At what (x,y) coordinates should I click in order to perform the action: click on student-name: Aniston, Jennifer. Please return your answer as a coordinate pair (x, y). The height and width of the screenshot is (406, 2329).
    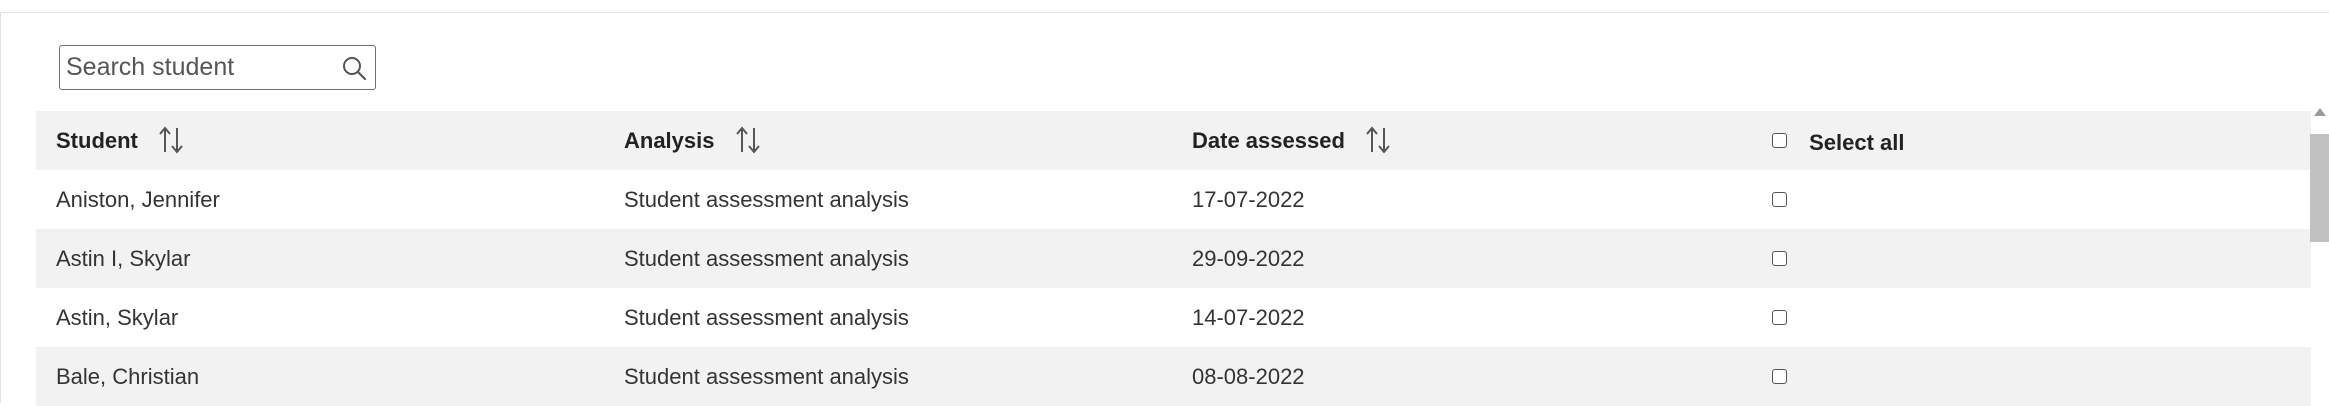
    Looking at the image, I should click on (138, 199).